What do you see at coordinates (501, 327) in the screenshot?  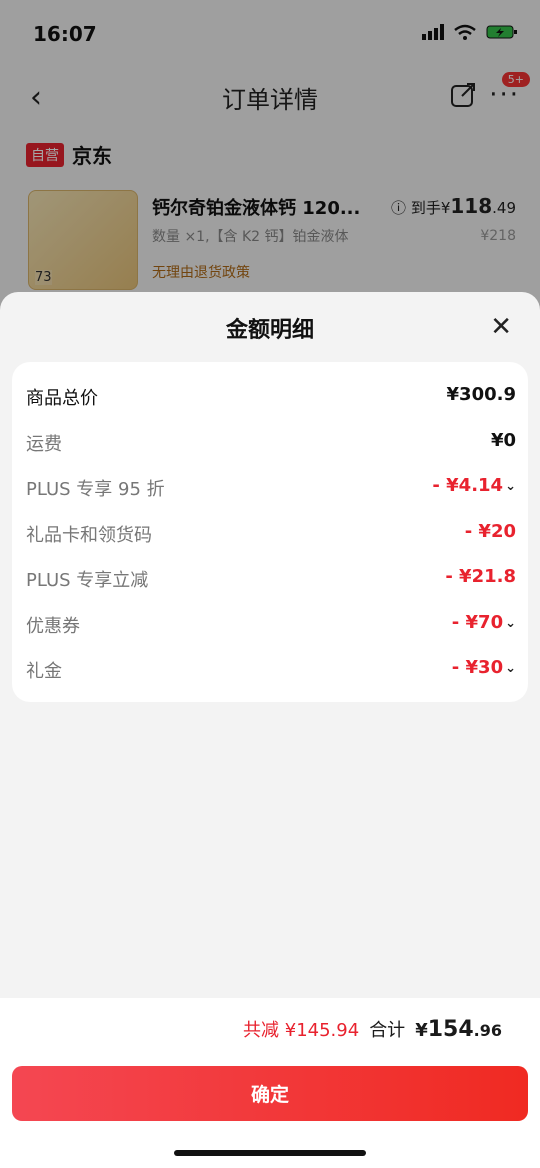 I see `close-icon: ✕` at bounding box center [501, 327].